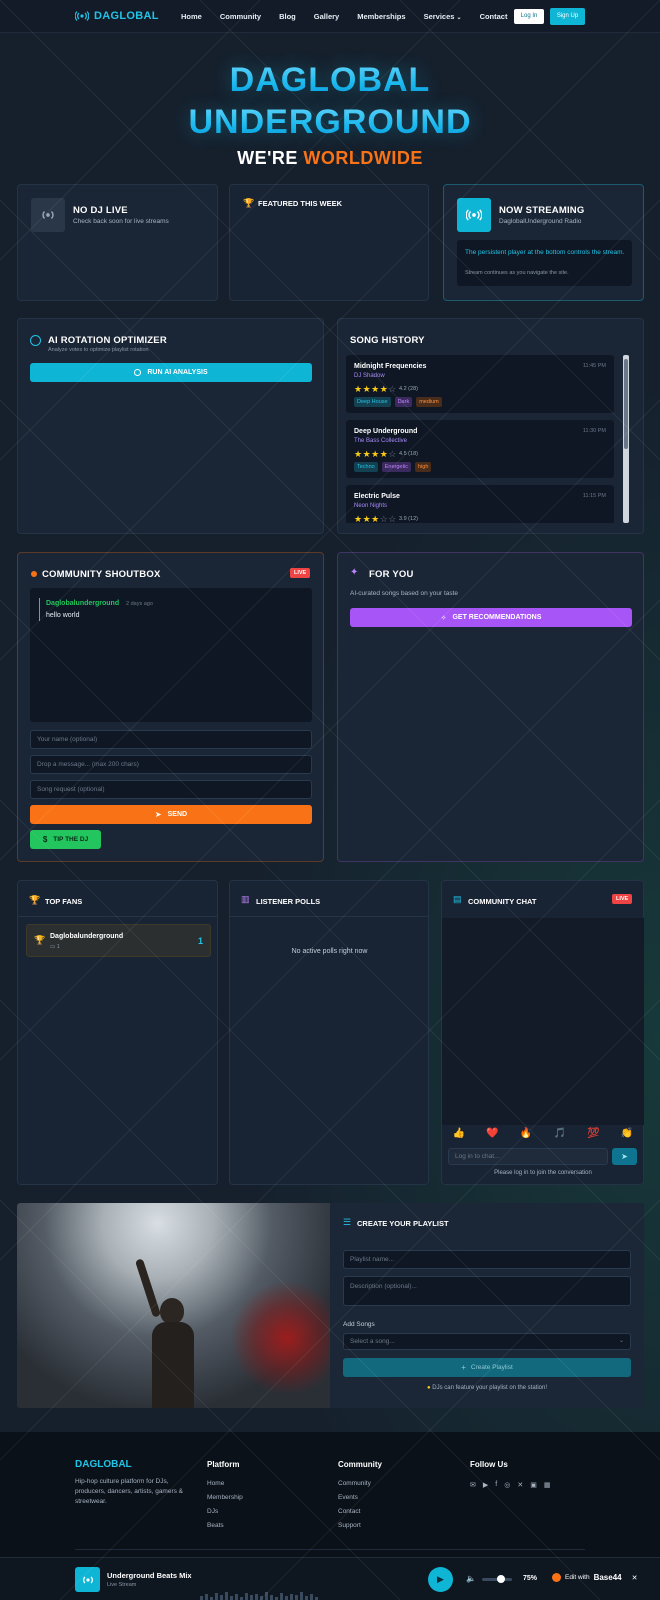 The image size is (660, 1600). I want to click on edit-with-label: Edit with, so click(577, 1577).